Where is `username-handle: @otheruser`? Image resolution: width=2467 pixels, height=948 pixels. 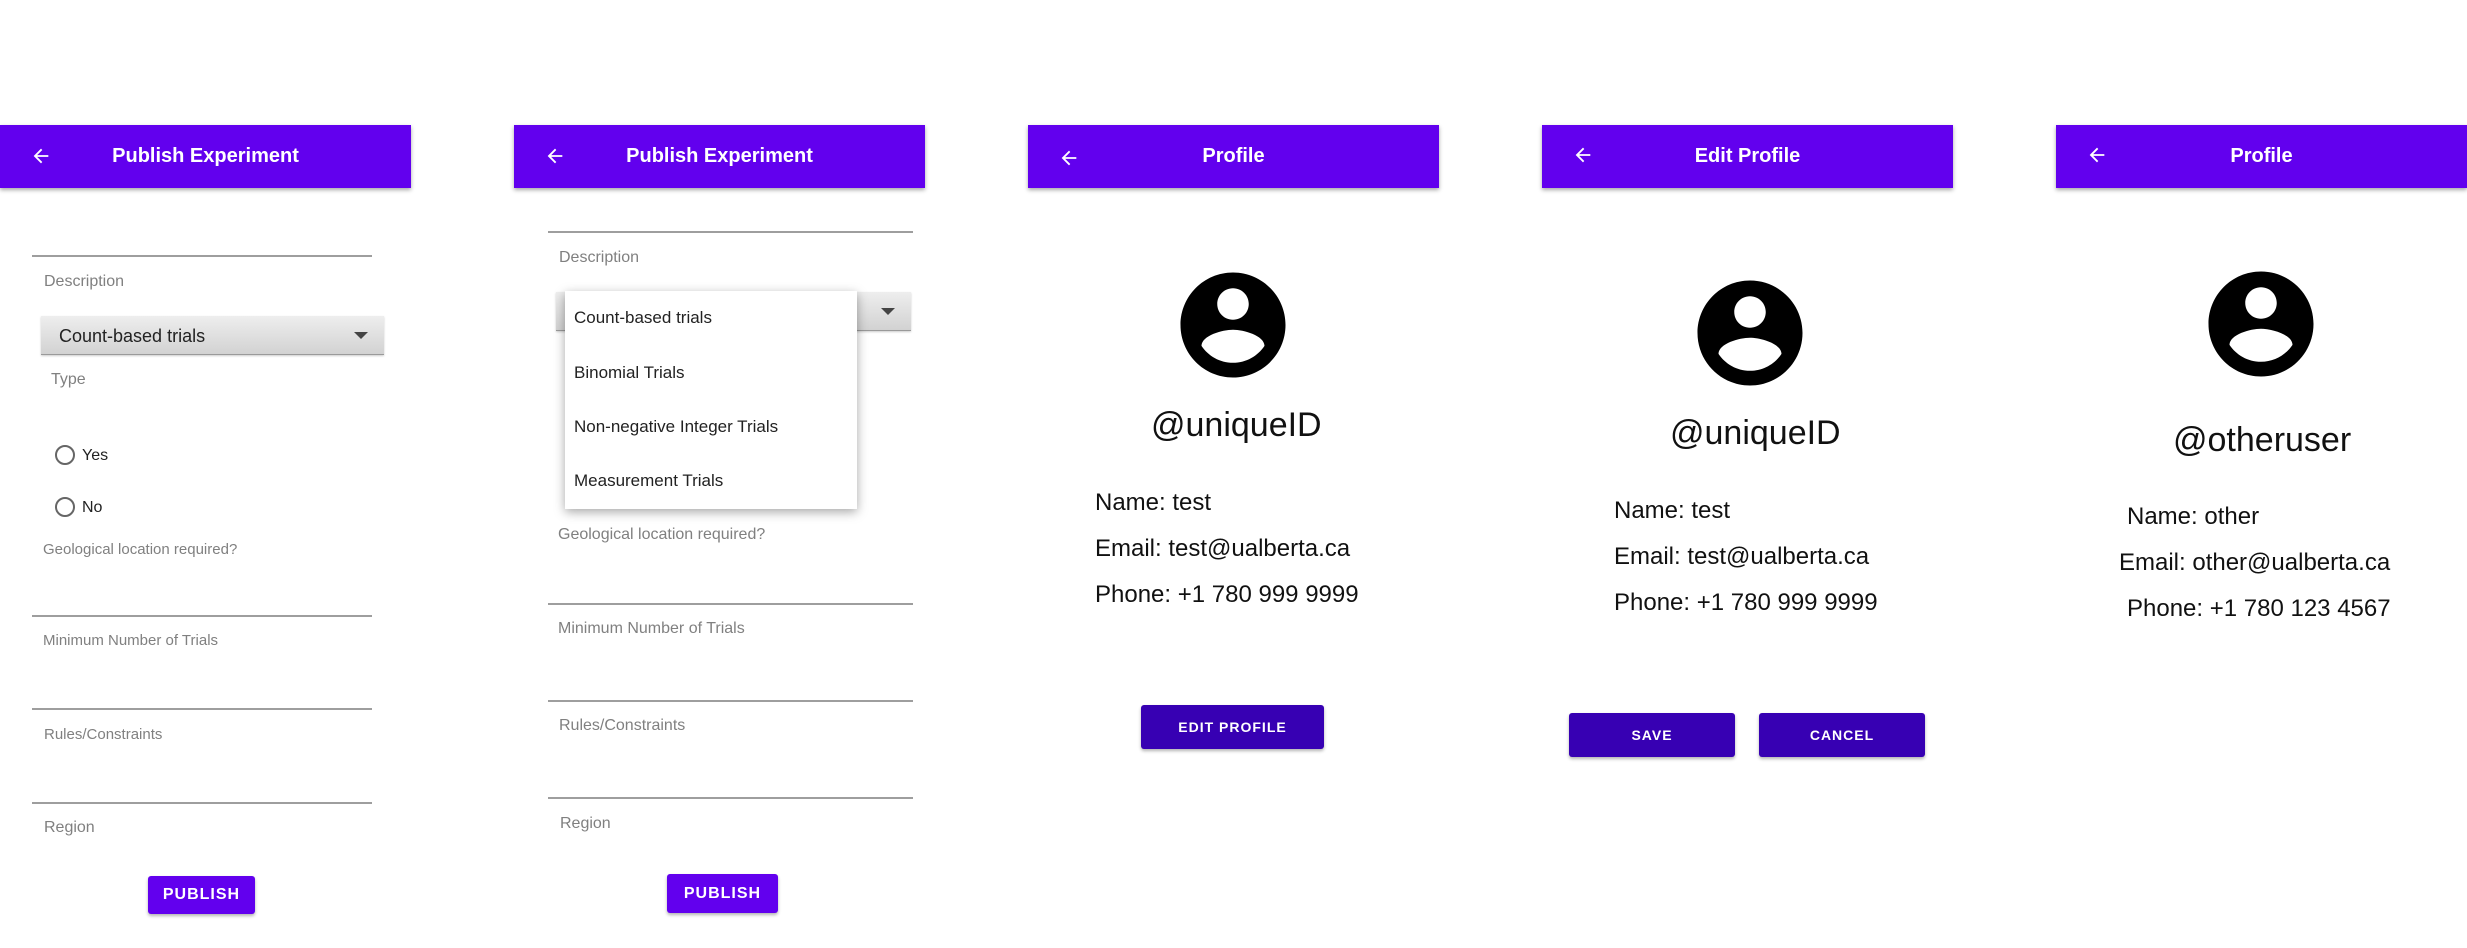 username-handle: @otheruser is located at coordinates (2262, 440).